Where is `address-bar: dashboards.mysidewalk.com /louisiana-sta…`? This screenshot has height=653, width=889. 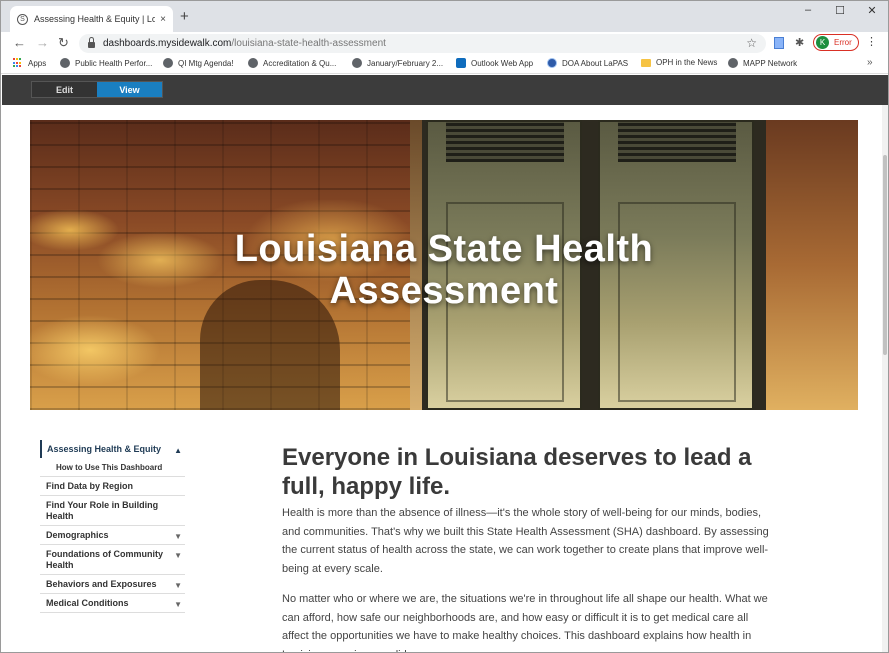 address-bar: dashboards.mysidewalk.com /louisiana-sta… is located at coordinates (422, 43).